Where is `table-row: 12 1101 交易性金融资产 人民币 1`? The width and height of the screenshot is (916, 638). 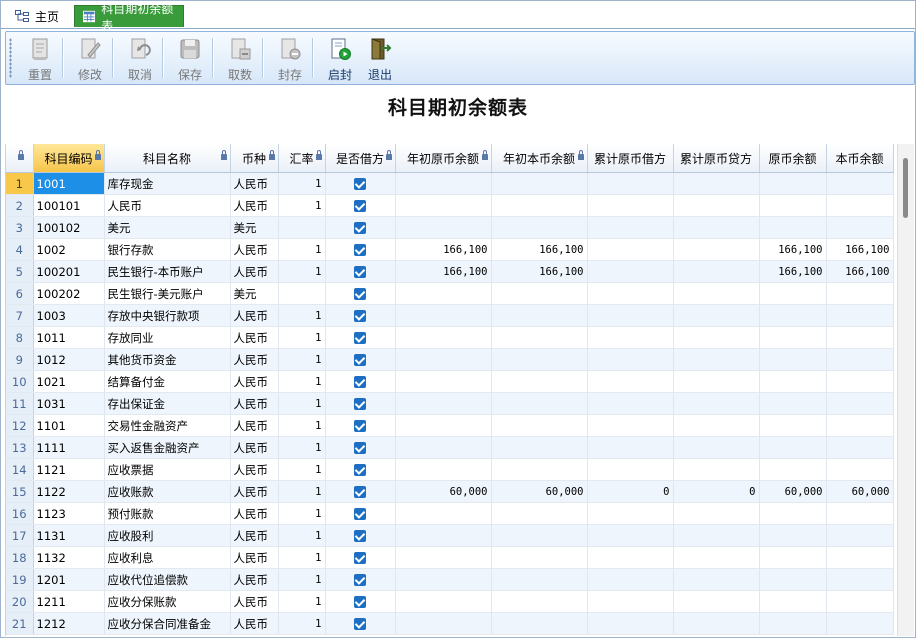
table-row: 12 1101 交易性金融资产 人民币 1 is located at coordinates (450, 425).